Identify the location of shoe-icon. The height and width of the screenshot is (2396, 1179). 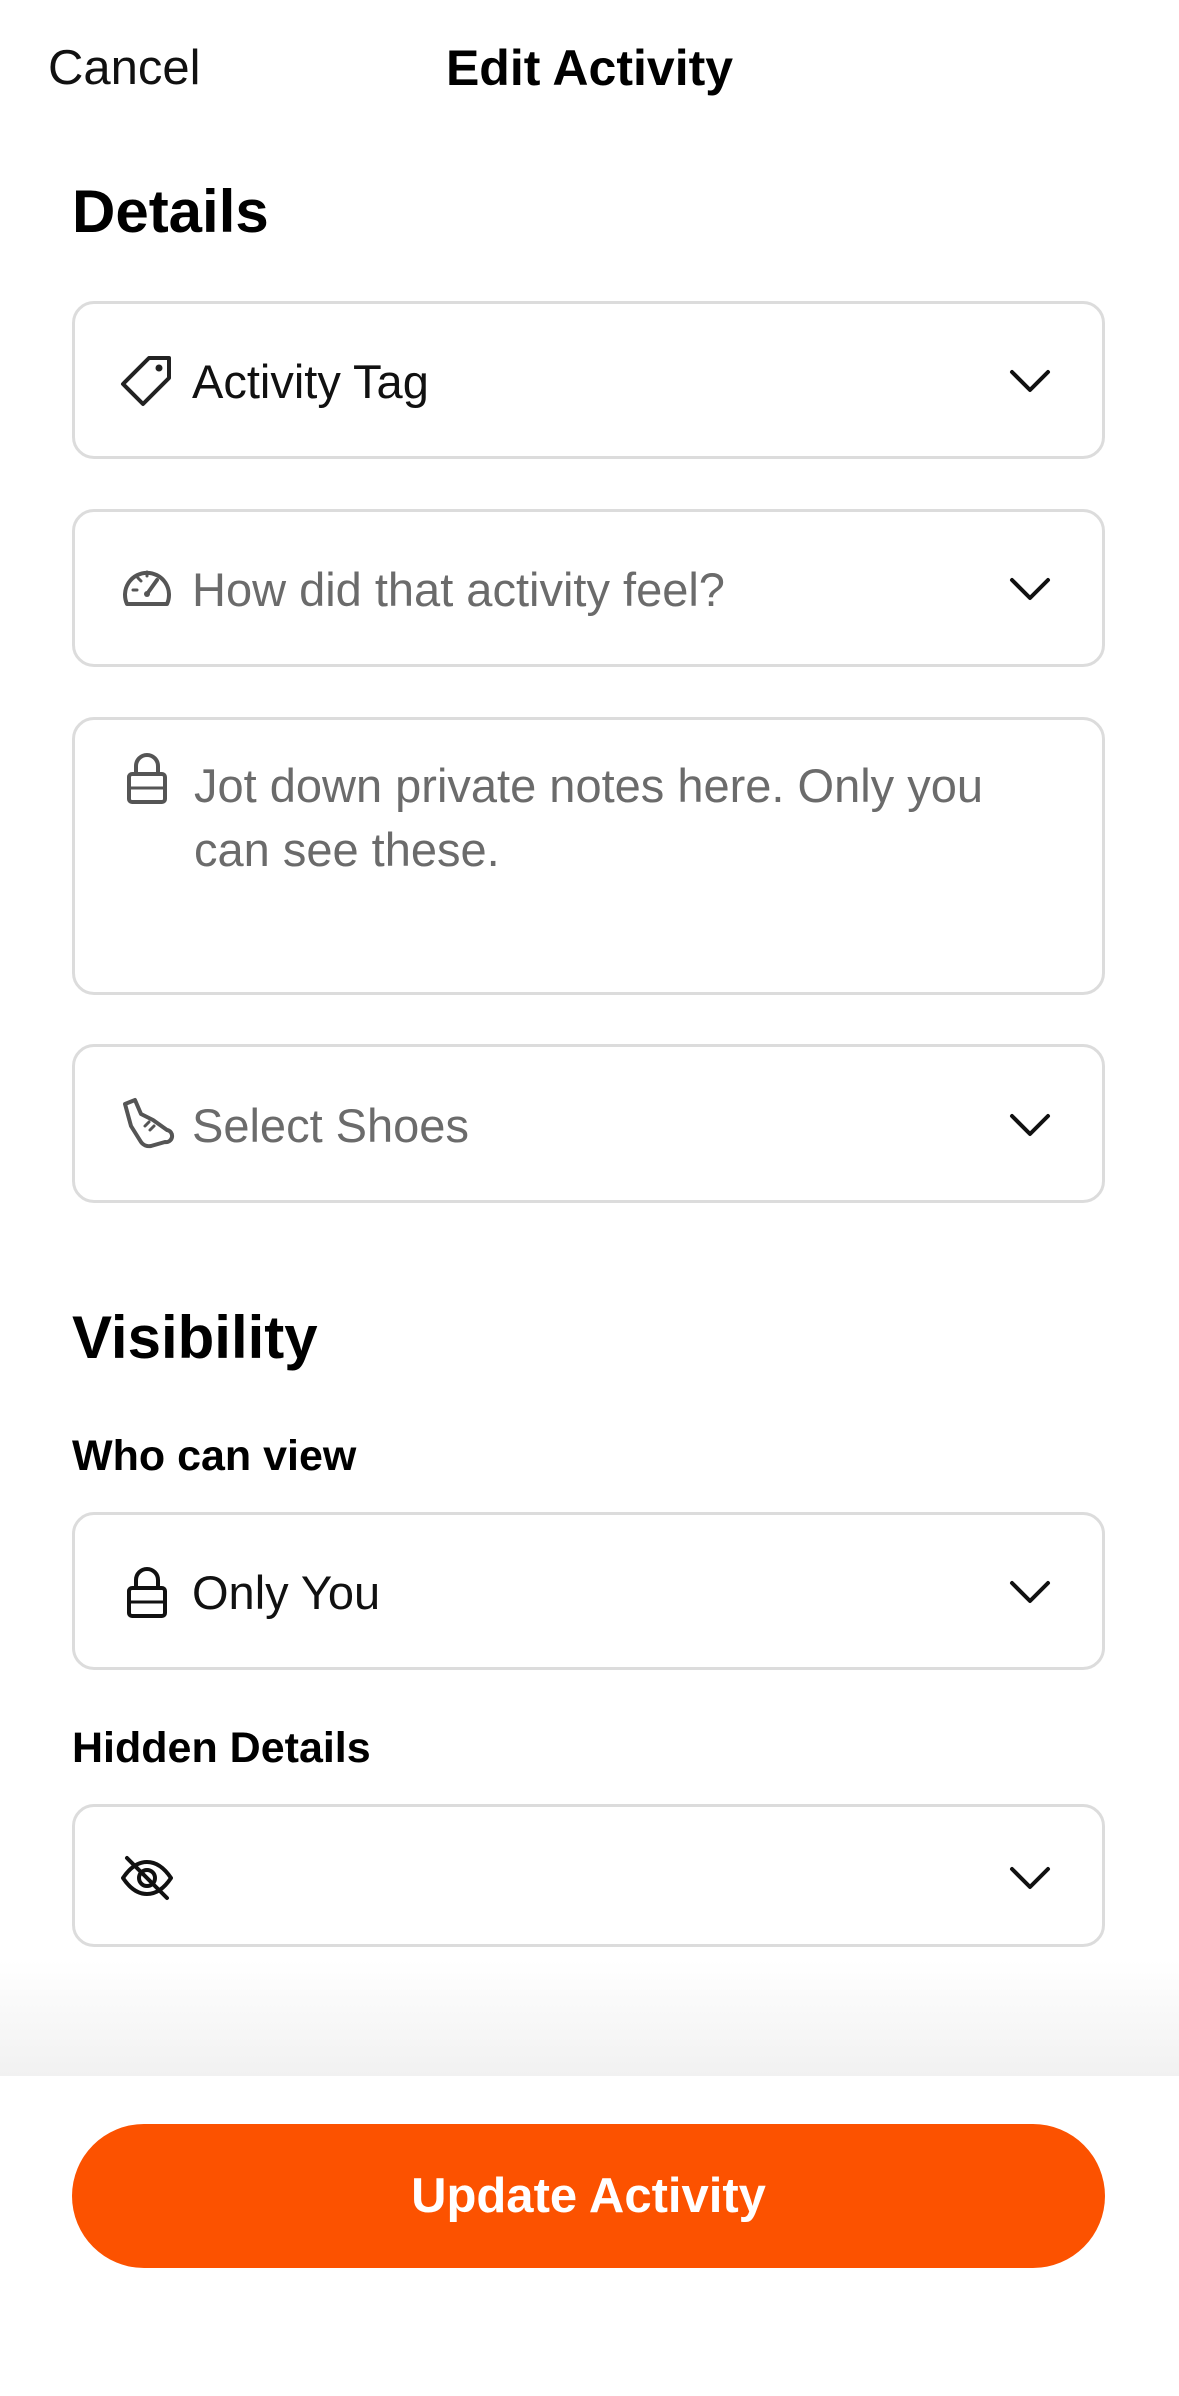
(149, 1123).